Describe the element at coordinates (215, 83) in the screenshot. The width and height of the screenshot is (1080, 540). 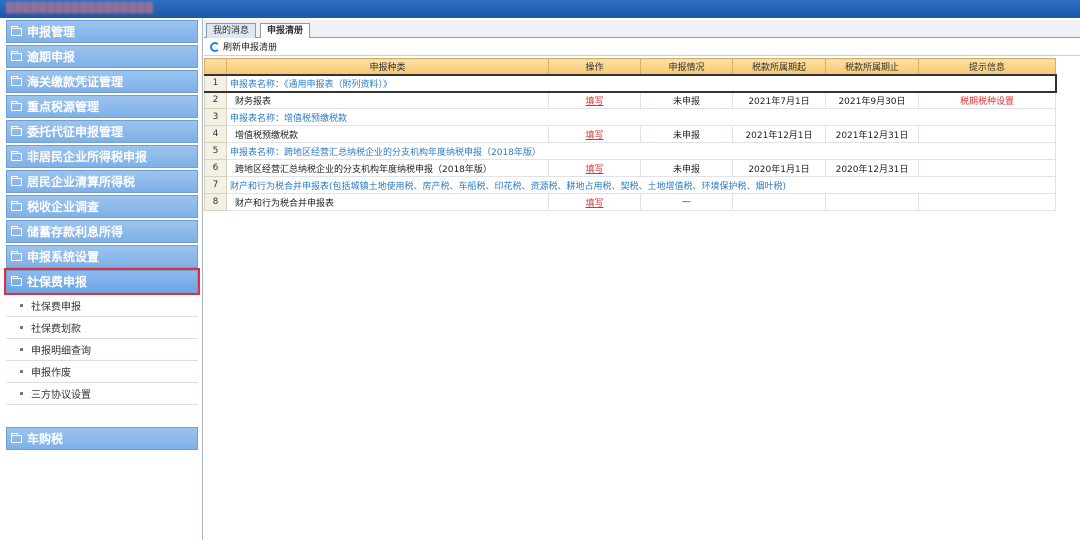
I see `row-number: 1` at that location.